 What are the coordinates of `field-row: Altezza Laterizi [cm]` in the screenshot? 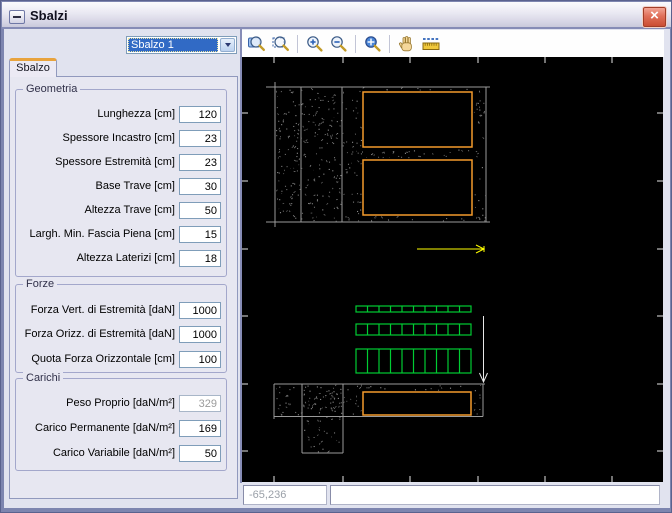 It's located at (120, 258).